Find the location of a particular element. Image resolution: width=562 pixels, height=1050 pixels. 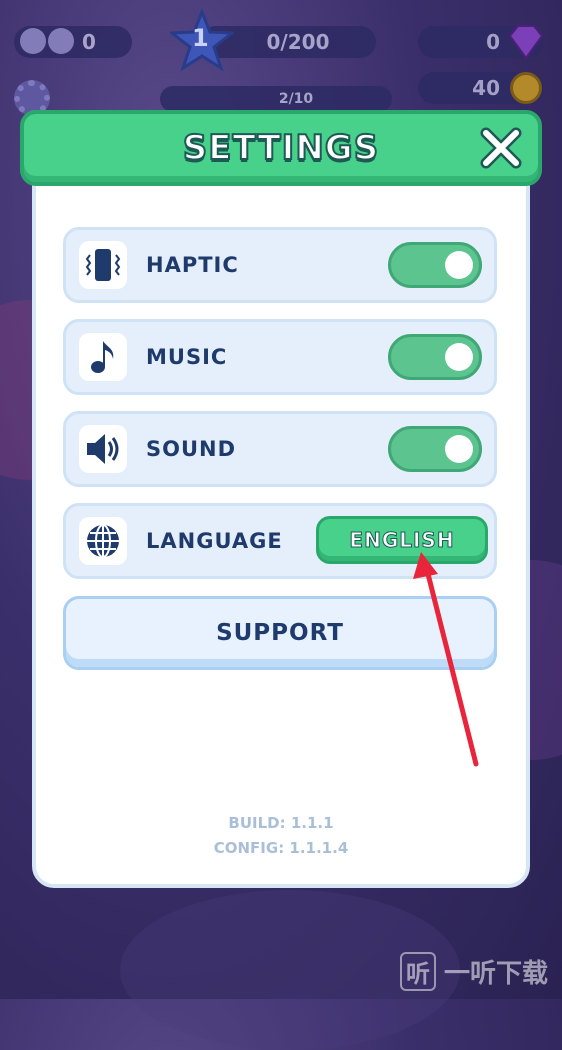

gem-icon is located at coordinates (526, 42).